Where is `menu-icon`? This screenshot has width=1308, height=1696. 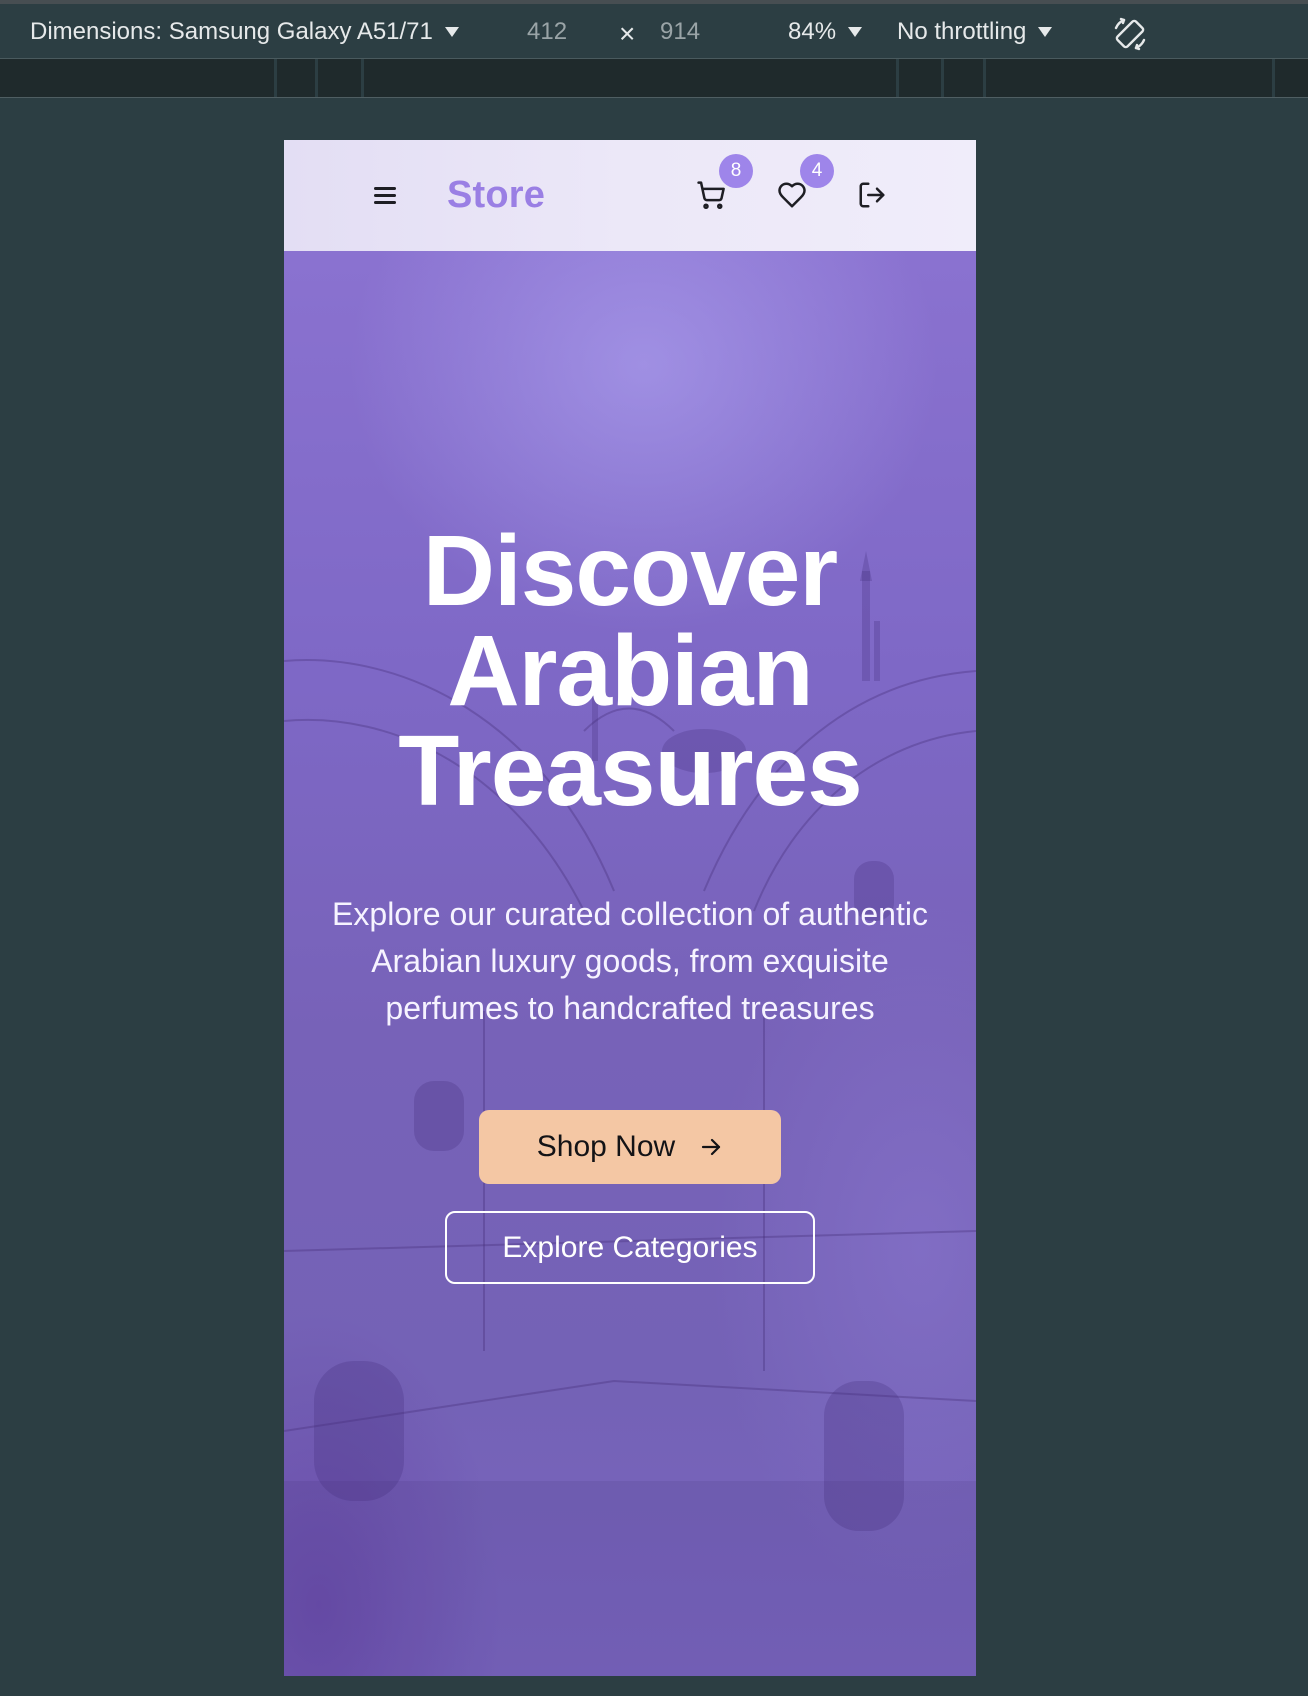 menu-icon is located at coordinates (386, 195).